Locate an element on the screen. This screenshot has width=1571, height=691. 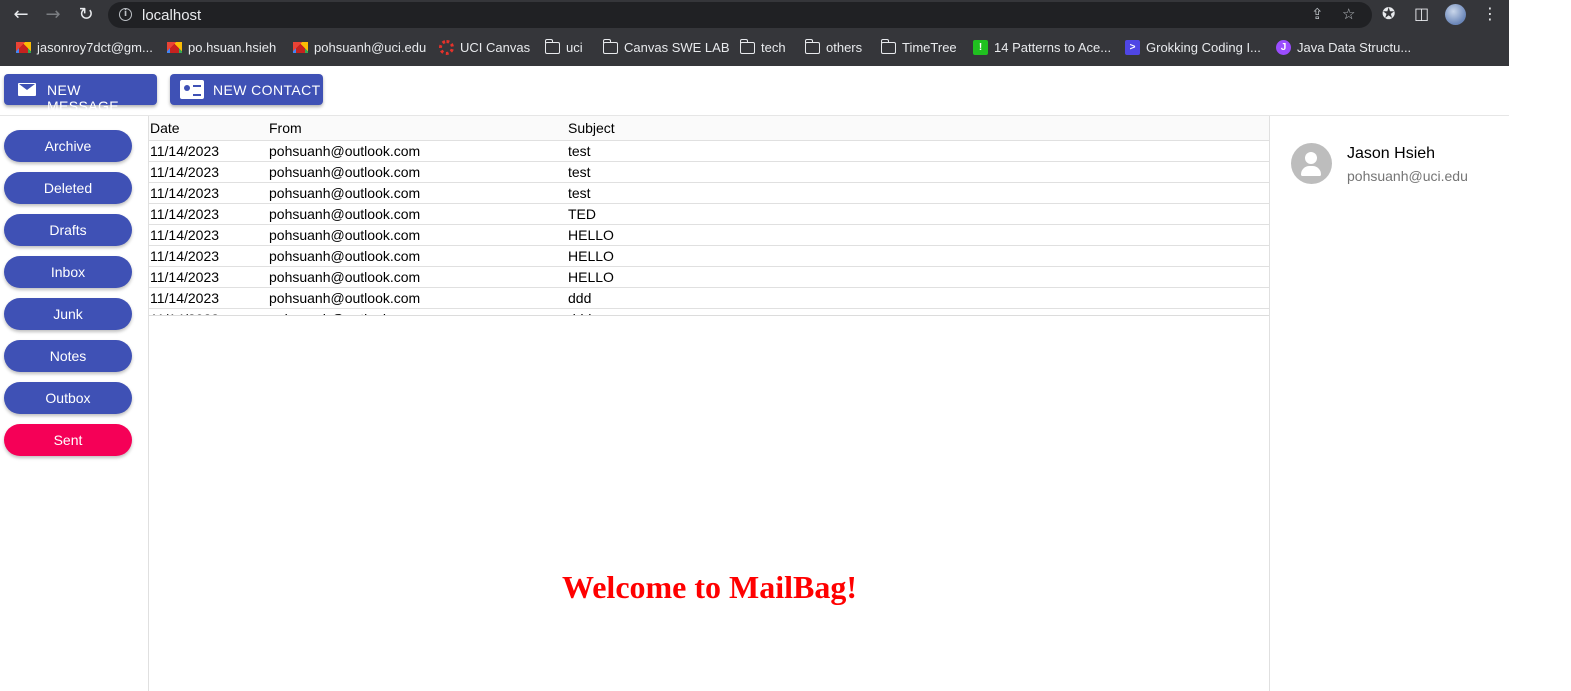
browser-menu-icon: ⋮ is located at coordinates (1490, 13).